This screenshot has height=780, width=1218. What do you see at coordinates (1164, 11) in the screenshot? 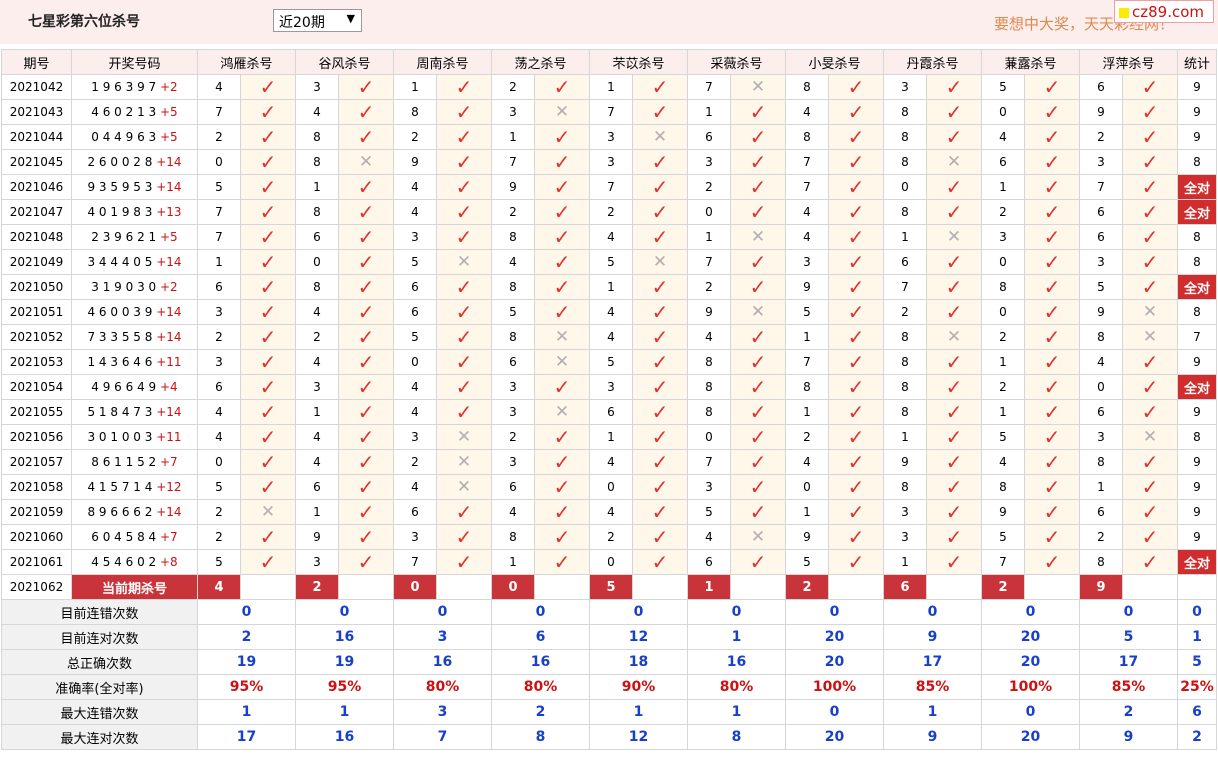
I see `site-logo: cz89.com` at bounding box center [1164, 11].